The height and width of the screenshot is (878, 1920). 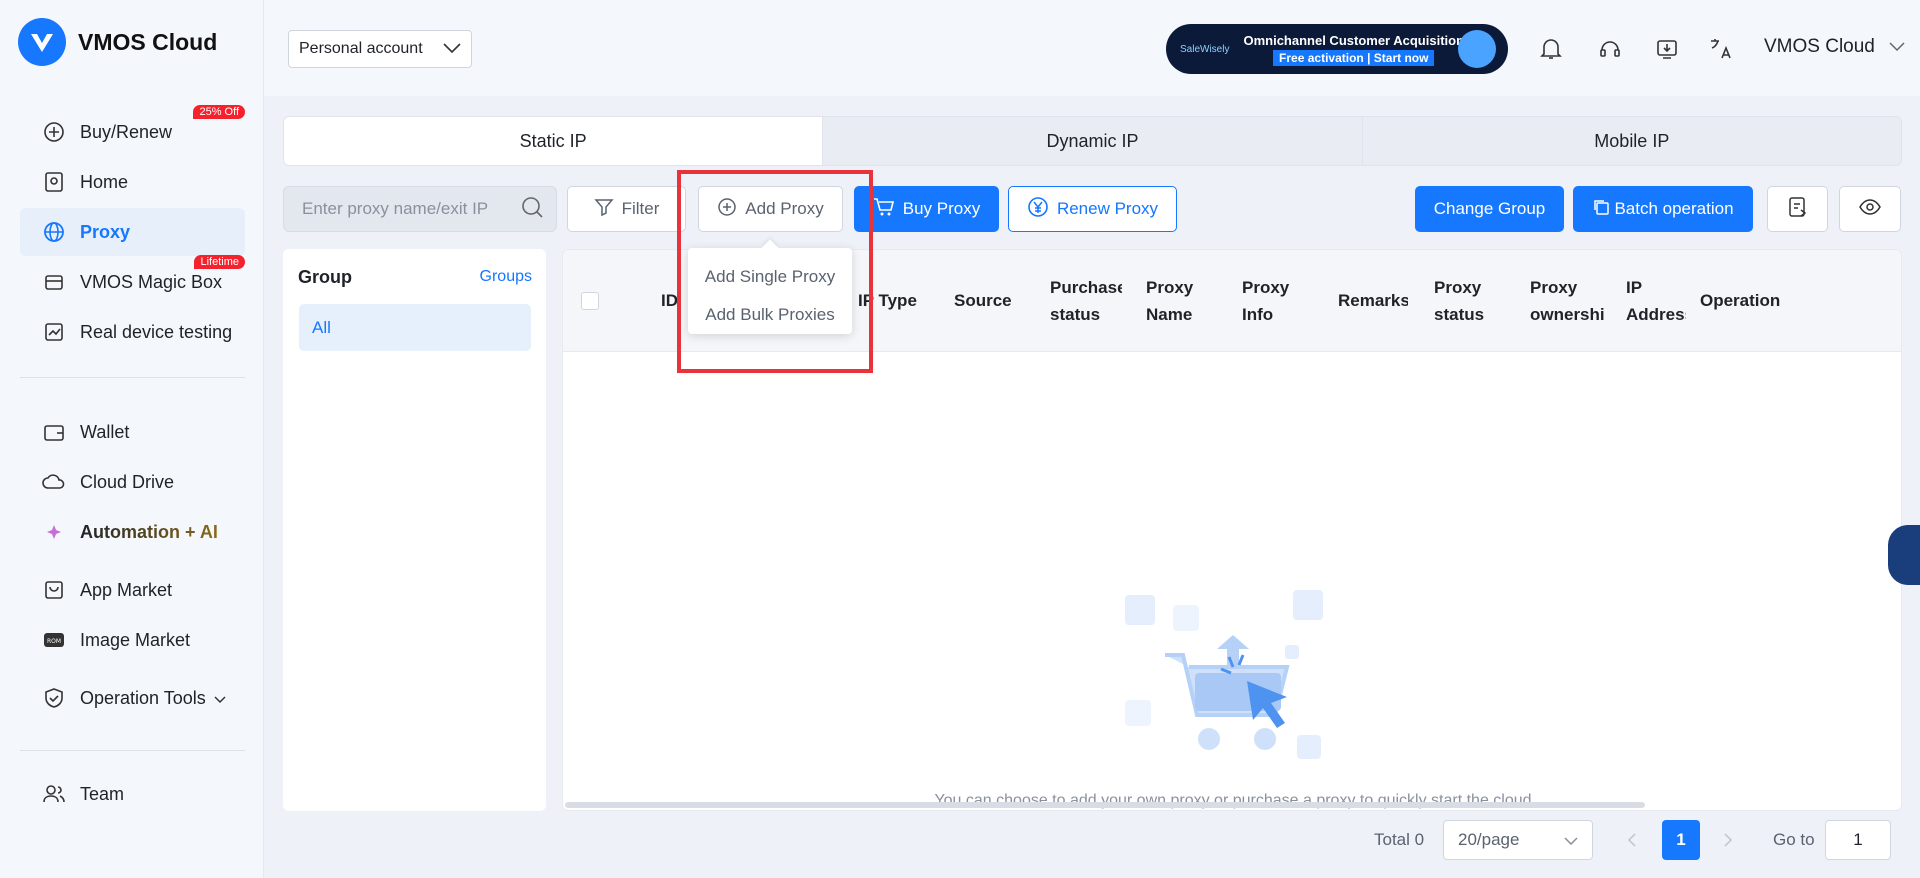 I want to click on page-size-value: 20/page, so click(x=1489, y=839).